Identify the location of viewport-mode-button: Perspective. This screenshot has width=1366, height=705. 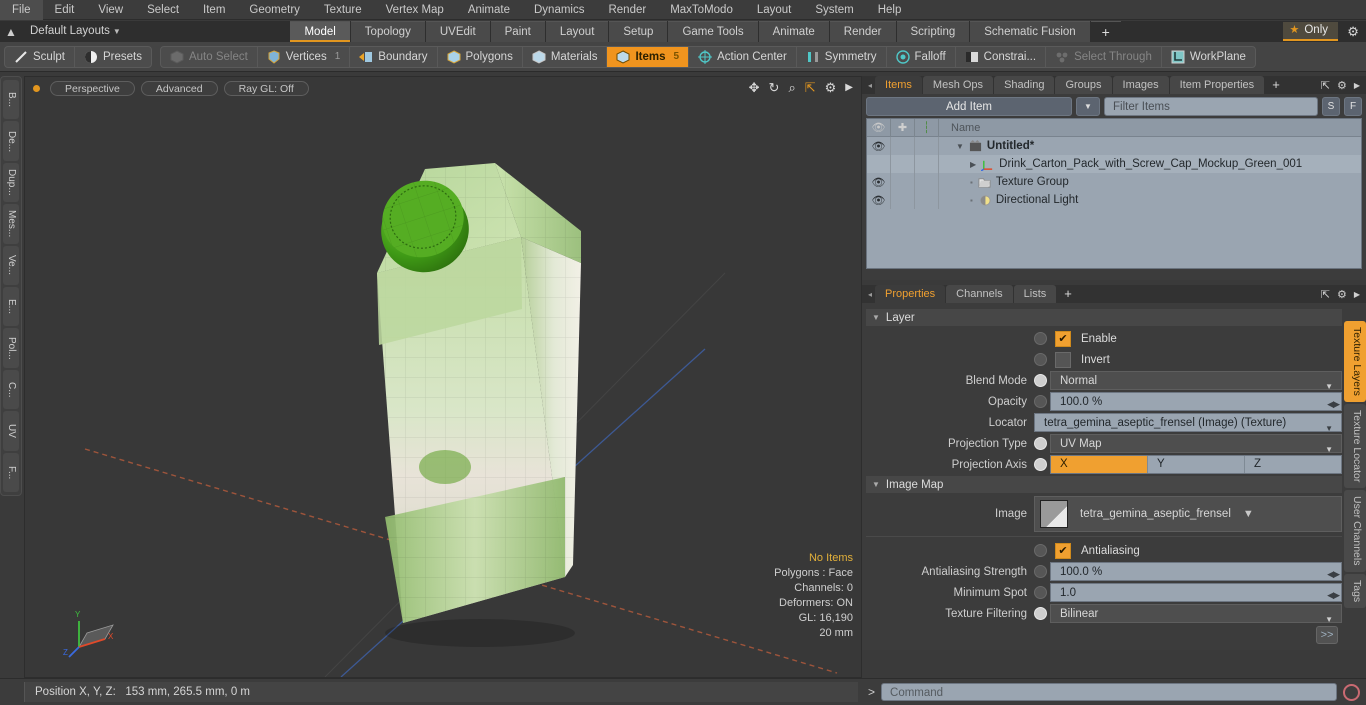
(92, 88).